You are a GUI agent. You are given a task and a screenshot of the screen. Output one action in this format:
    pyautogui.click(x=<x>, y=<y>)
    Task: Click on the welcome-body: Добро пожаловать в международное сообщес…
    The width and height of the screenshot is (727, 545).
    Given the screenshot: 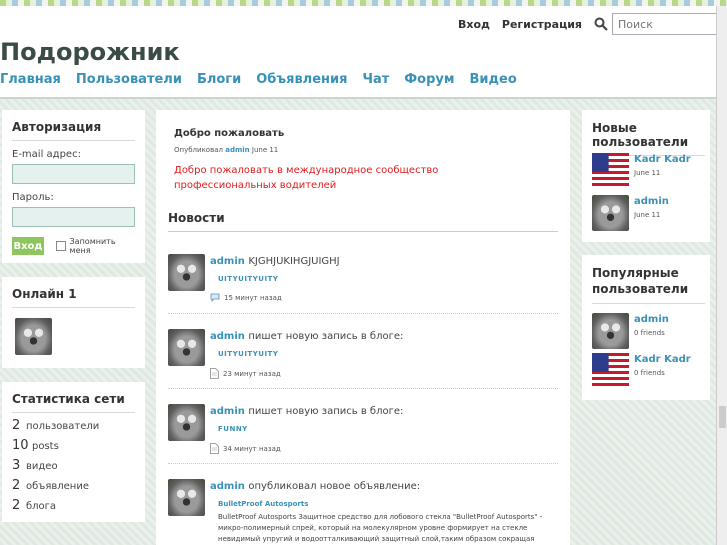 What is the action you would take?
    pyautogui.click(x=306, y=178)
    